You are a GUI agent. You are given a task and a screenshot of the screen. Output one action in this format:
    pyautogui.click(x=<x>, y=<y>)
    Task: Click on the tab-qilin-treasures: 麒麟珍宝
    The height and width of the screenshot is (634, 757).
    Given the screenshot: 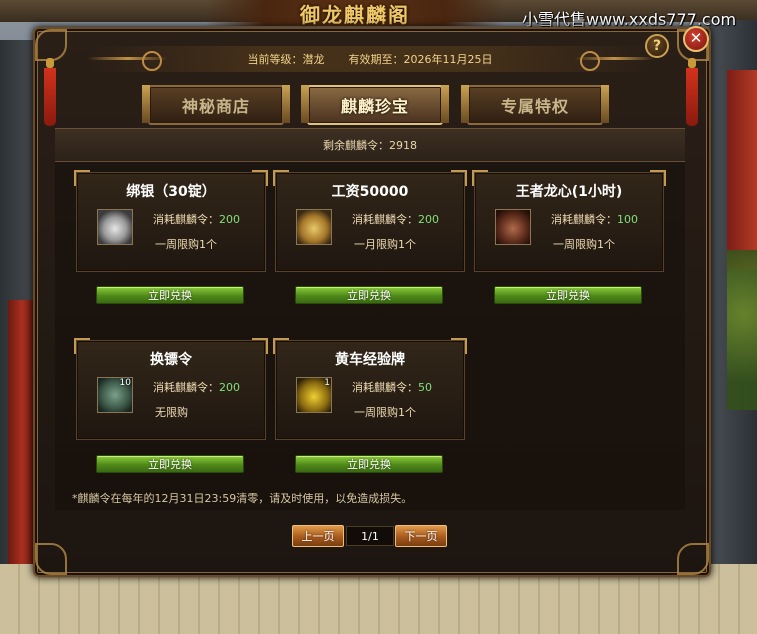 What is the action you would take?
    pyautogui.click(x=375, y=105)
    